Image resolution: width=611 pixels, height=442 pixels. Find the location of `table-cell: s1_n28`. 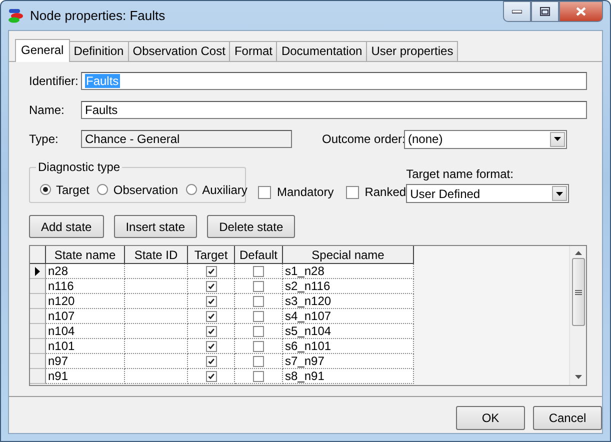

table-cell: s1_n28 is located at coordinates (348, 271).